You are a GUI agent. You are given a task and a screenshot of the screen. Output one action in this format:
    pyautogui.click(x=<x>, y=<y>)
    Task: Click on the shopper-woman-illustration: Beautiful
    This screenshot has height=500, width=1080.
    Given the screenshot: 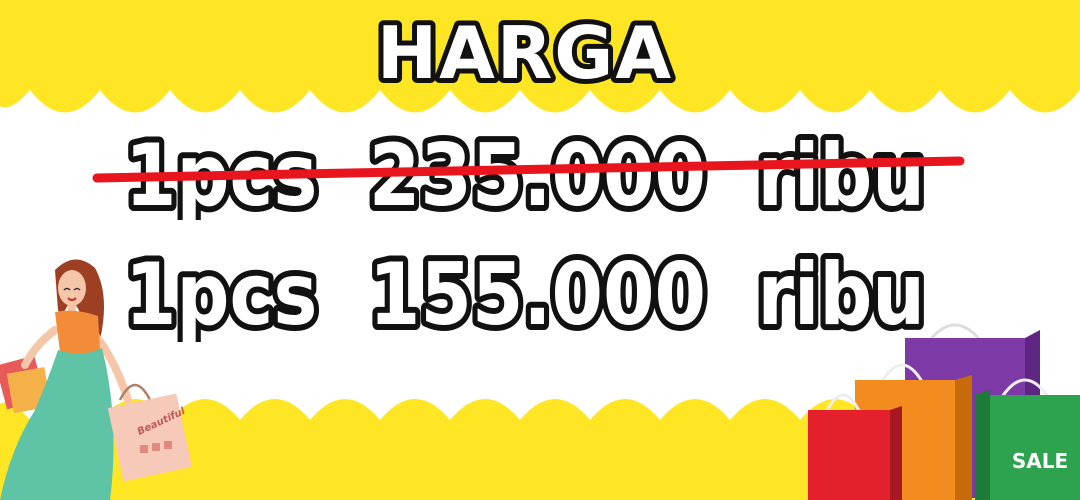 What is the action you would take?
    pyautogui.click(x=96, y=379)
    